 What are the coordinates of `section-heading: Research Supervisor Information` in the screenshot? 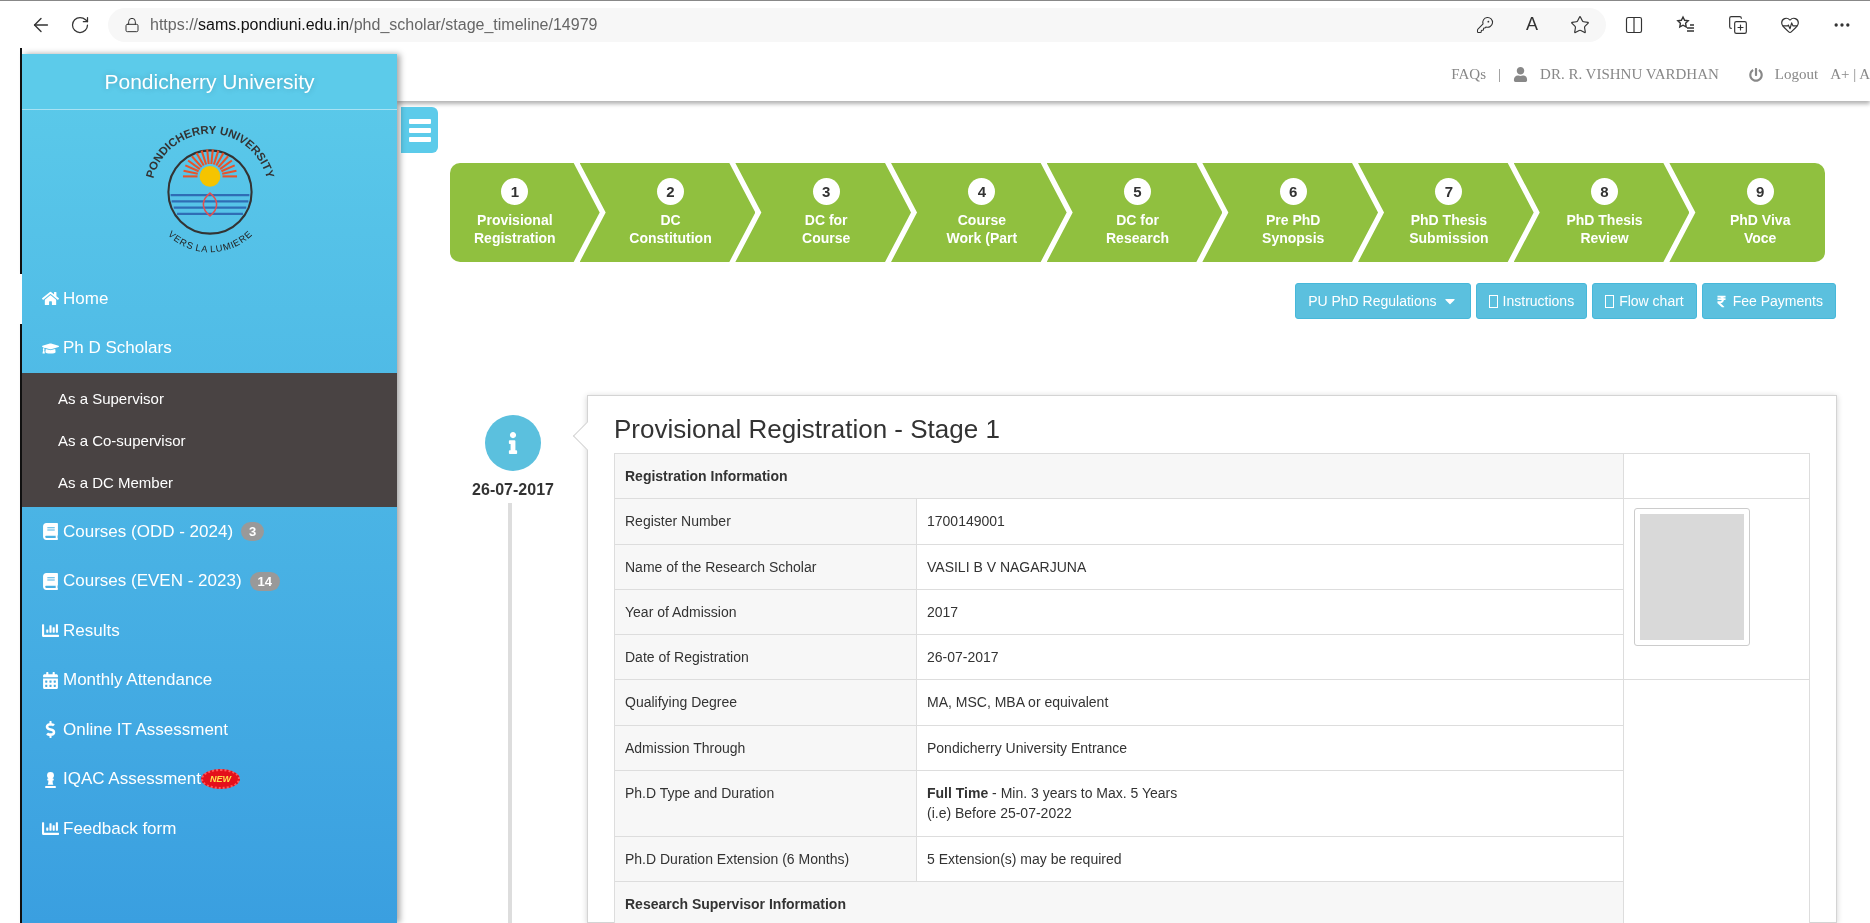 It's located at (1119, 902).